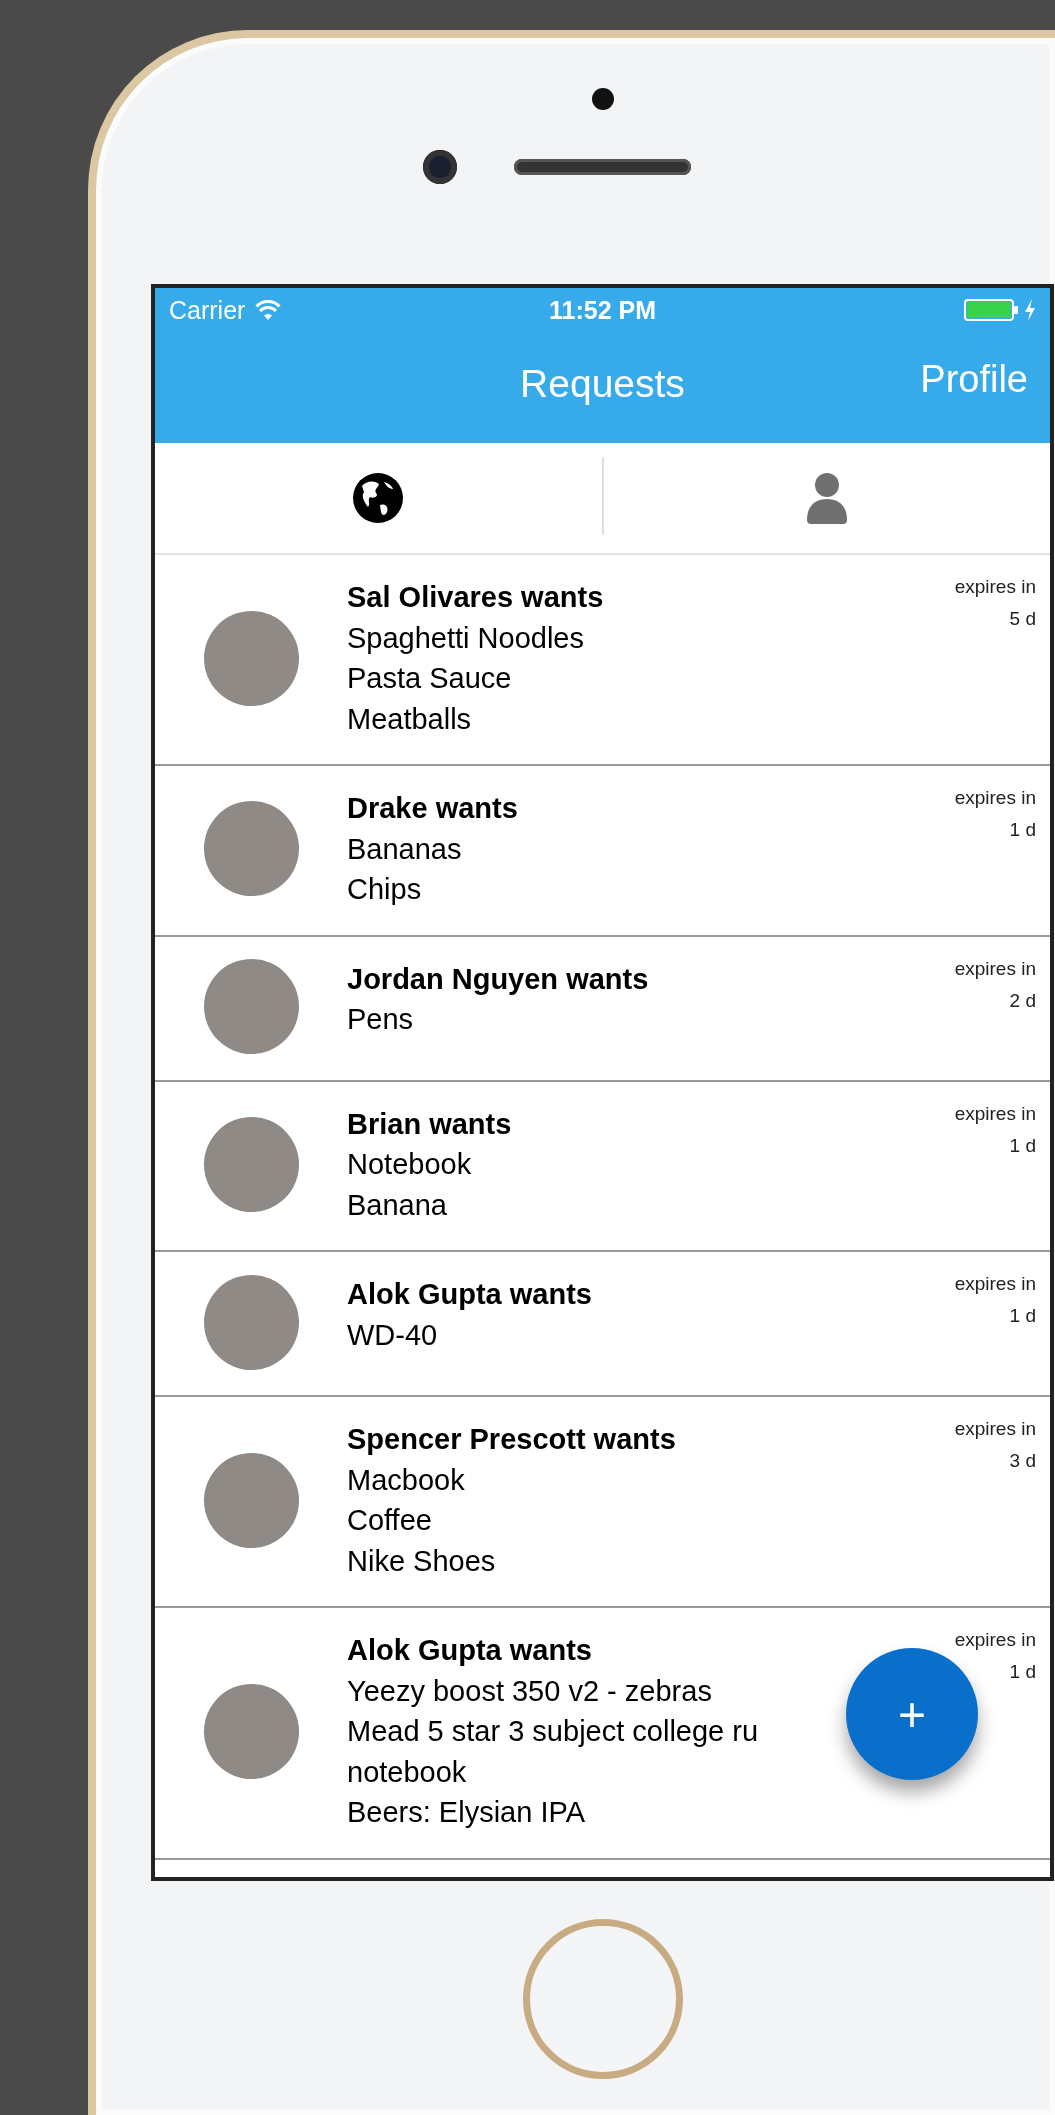 This screenshot has height=2115, width=1055. I want to click on expires-value: 3 d, so click(1022, 1461).